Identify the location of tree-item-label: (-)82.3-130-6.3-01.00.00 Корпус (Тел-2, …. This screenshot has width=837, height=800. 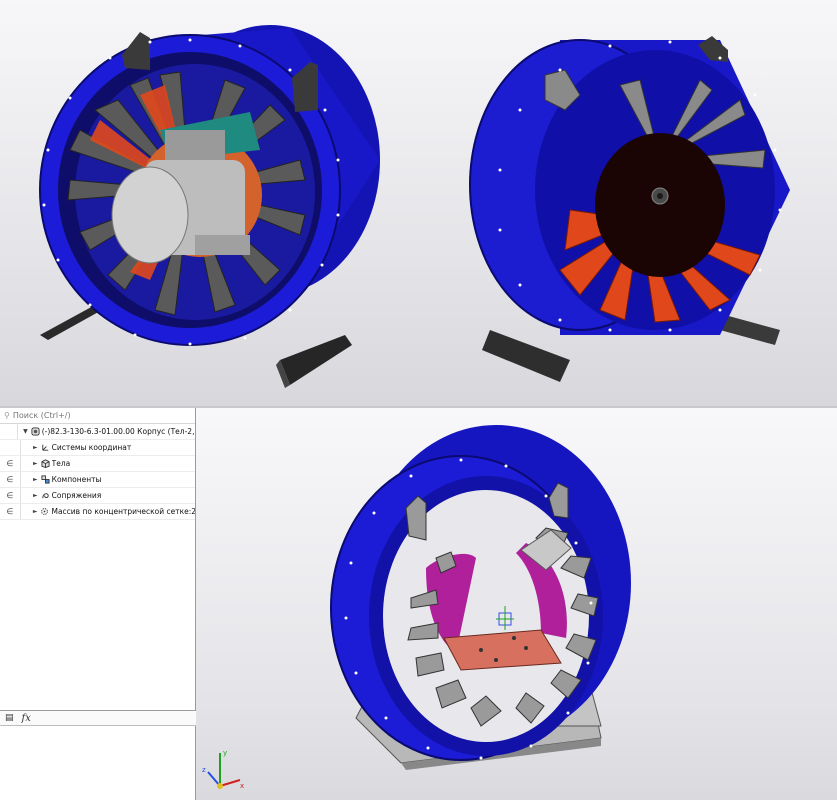
(118, 431).